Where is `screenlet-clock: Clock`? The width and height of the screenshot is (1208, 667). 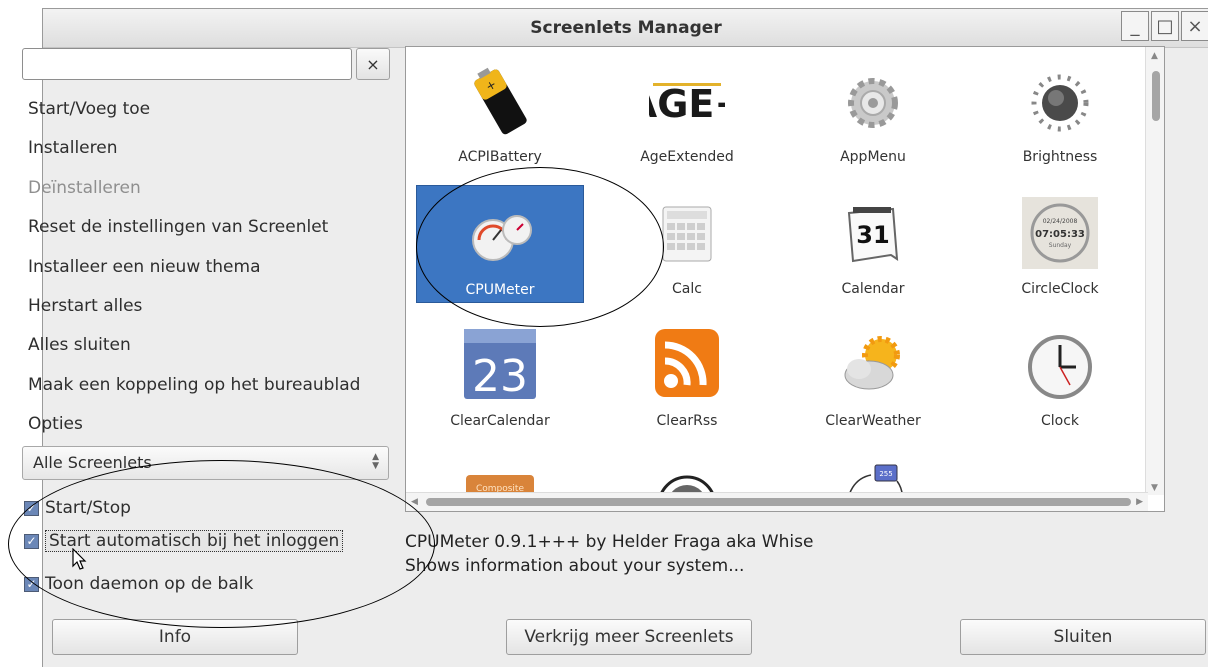 screenlet-clock: Clock is located at coordinates (1060, 376).